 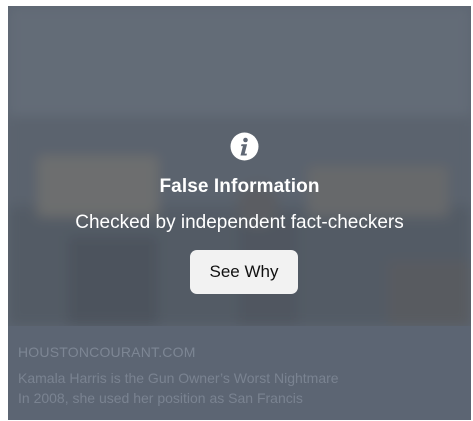 I want to click on info-icon, so click(x=244, y=146).